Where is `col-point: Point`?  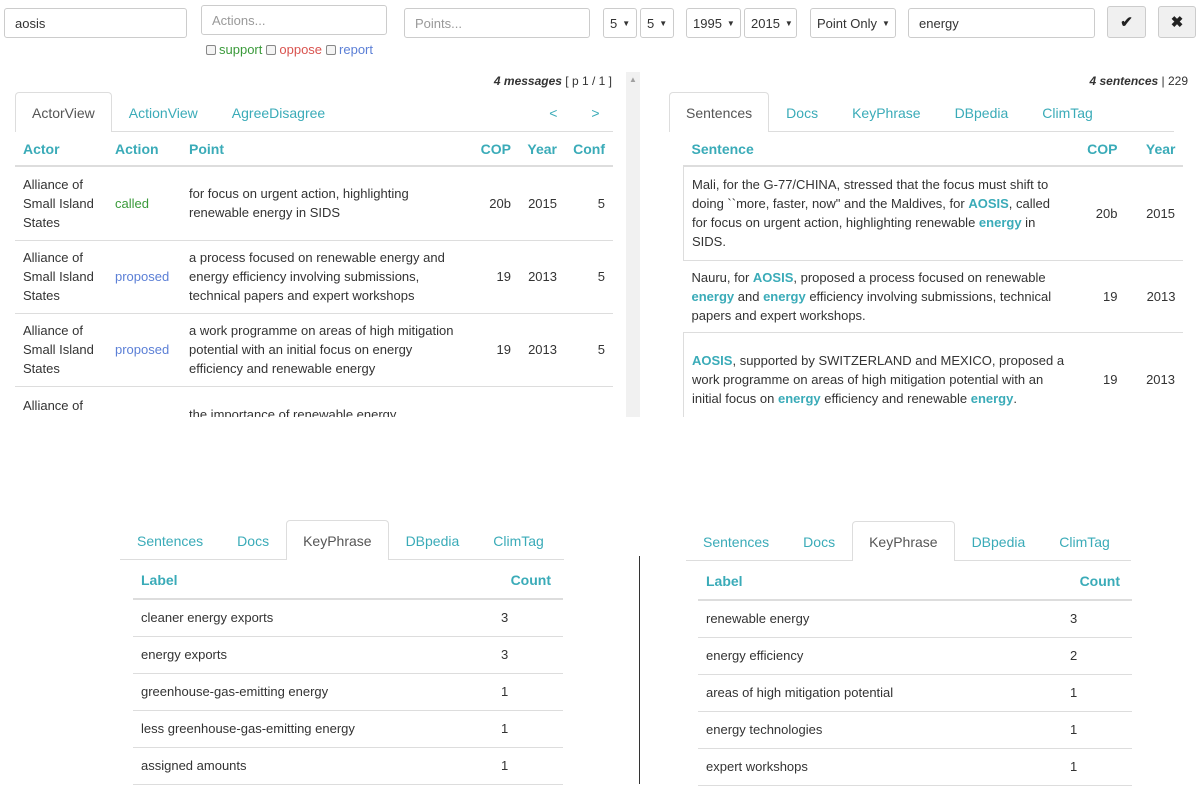
col-point: Point is located at coordinates (326, 149).